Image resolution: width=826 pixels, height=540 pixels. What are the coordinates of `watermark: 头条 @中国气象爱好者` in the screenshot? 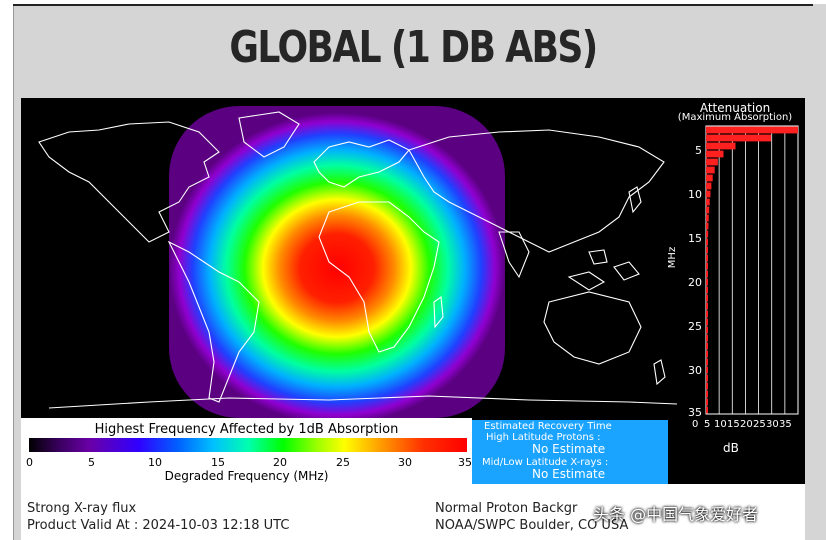 It's located at (676, 514).